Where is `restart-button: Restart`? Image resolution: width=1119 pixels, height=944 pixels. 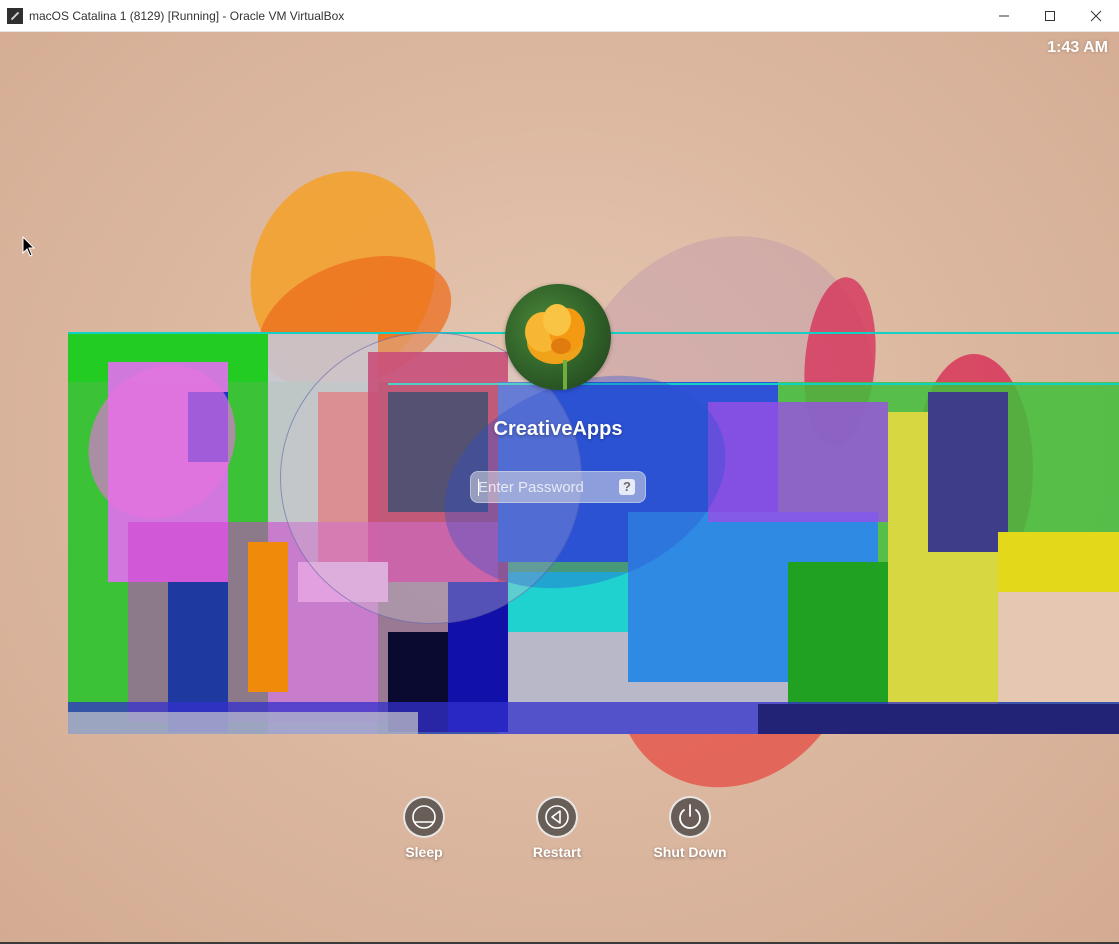 restart-button: Restart is located at coordinates (557, 828).